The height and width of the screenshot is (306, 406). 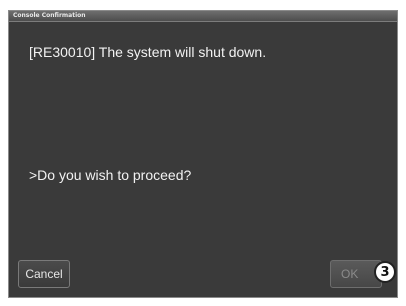 I want to click on dialog-titlebar: Console Confirmation, so click(x=203, y=16).